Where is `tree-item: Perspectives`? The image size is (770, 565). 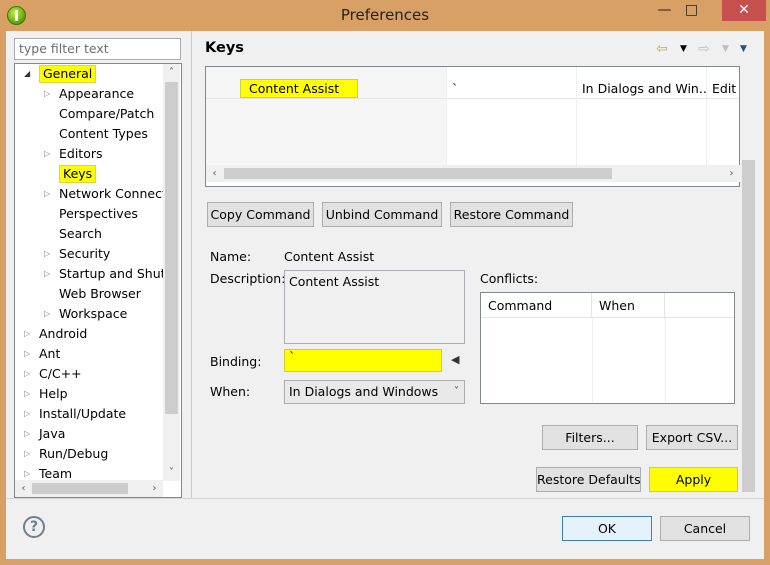
tree-item: Perspectives is located at coordinates (90, 214).